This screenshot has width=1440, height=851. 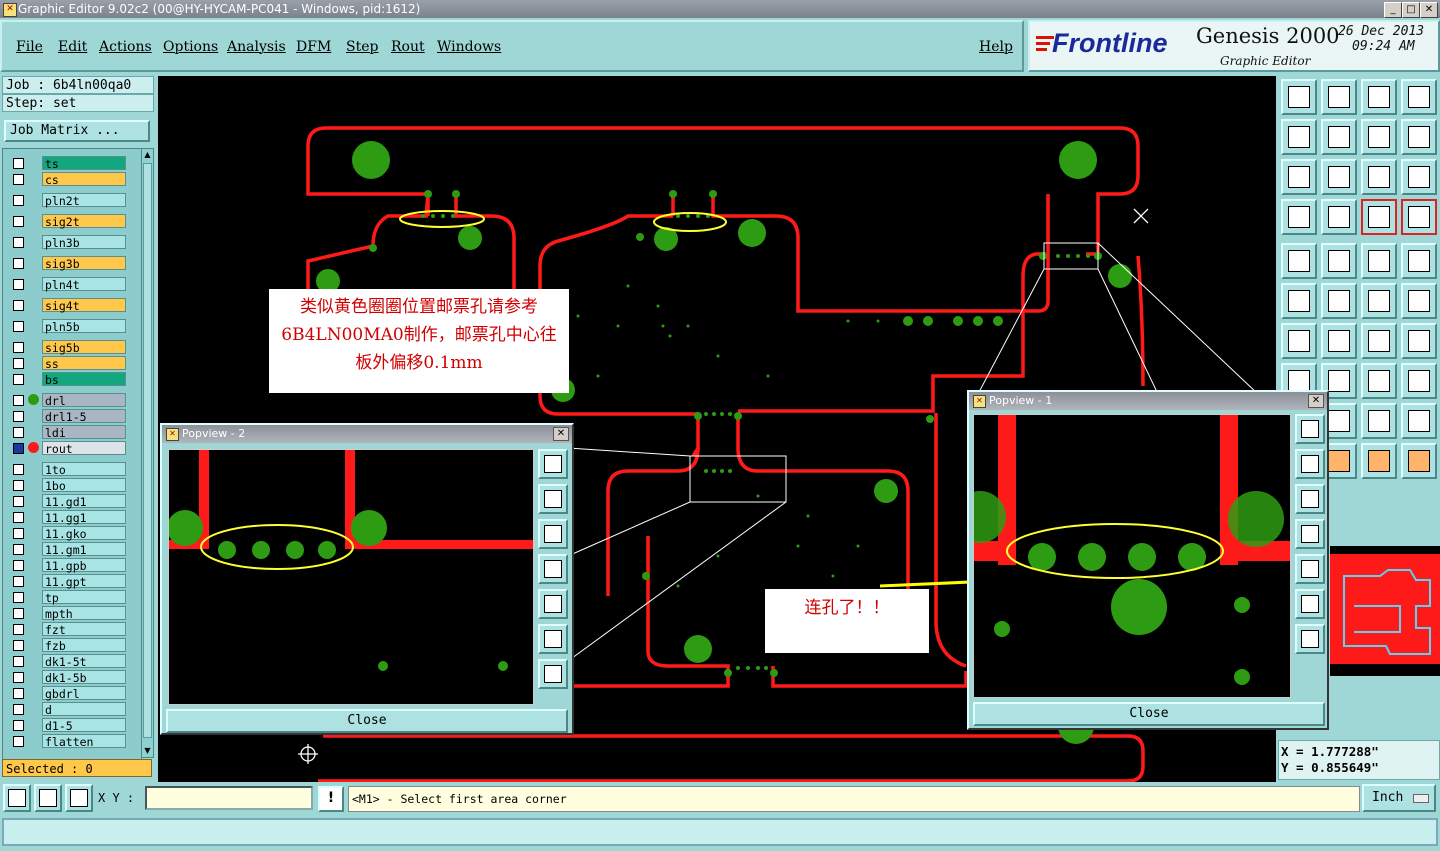 What do you see at coordinates (1299, 261) in the screenshot?
I see `tool-select-pad-button` at bounding box center [1299, 261].